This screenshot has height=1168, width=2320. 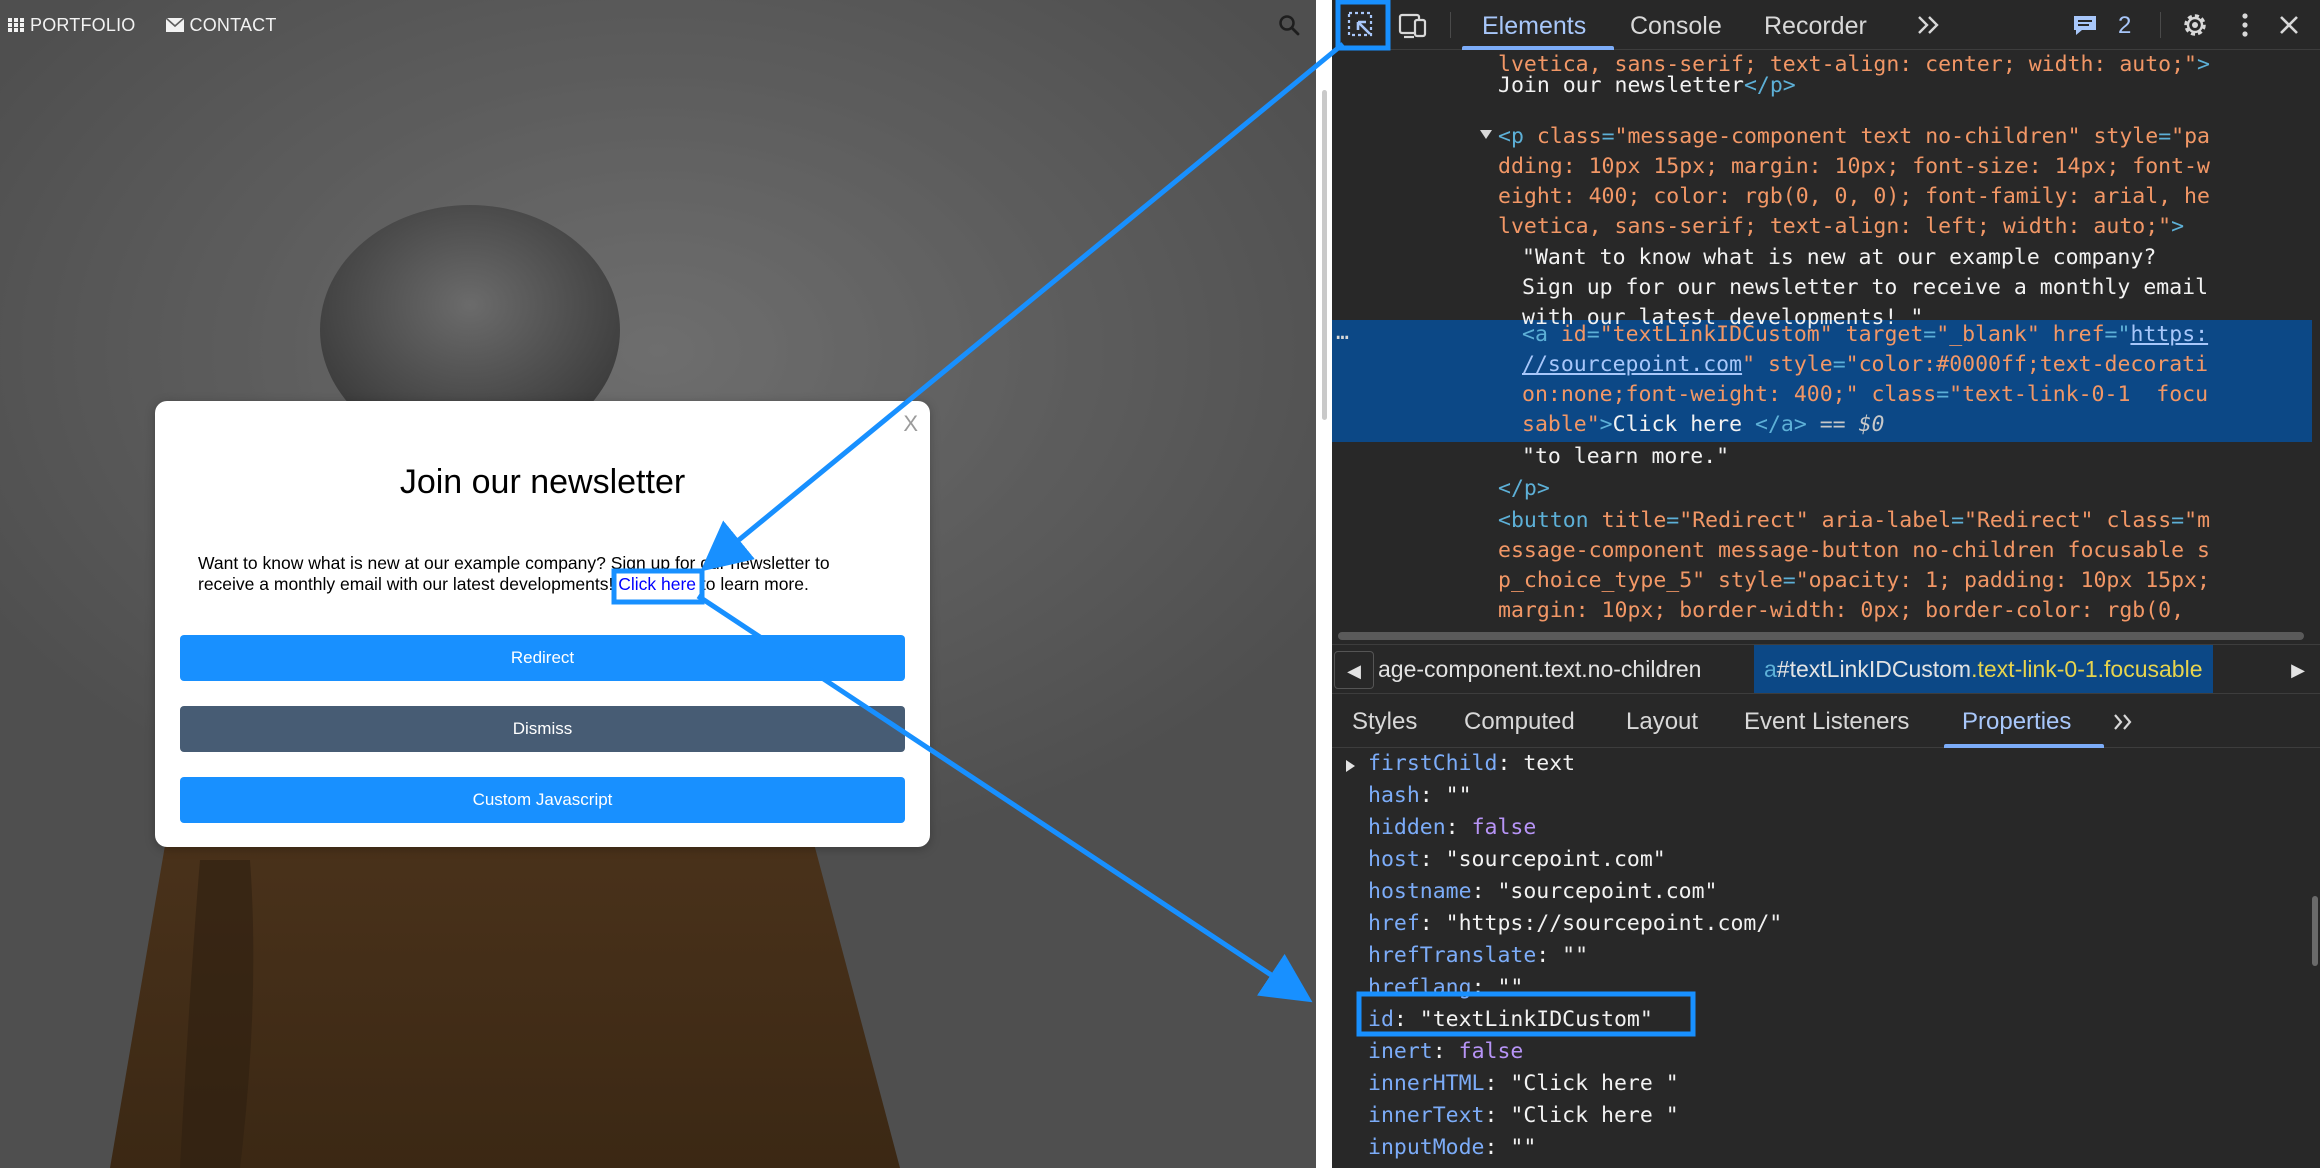 What do you see at coordinates (1539, 669) in the screenshot?
I see `breadcrumb-item: age-component.text.no-children` at bounding box center [1539, 669].